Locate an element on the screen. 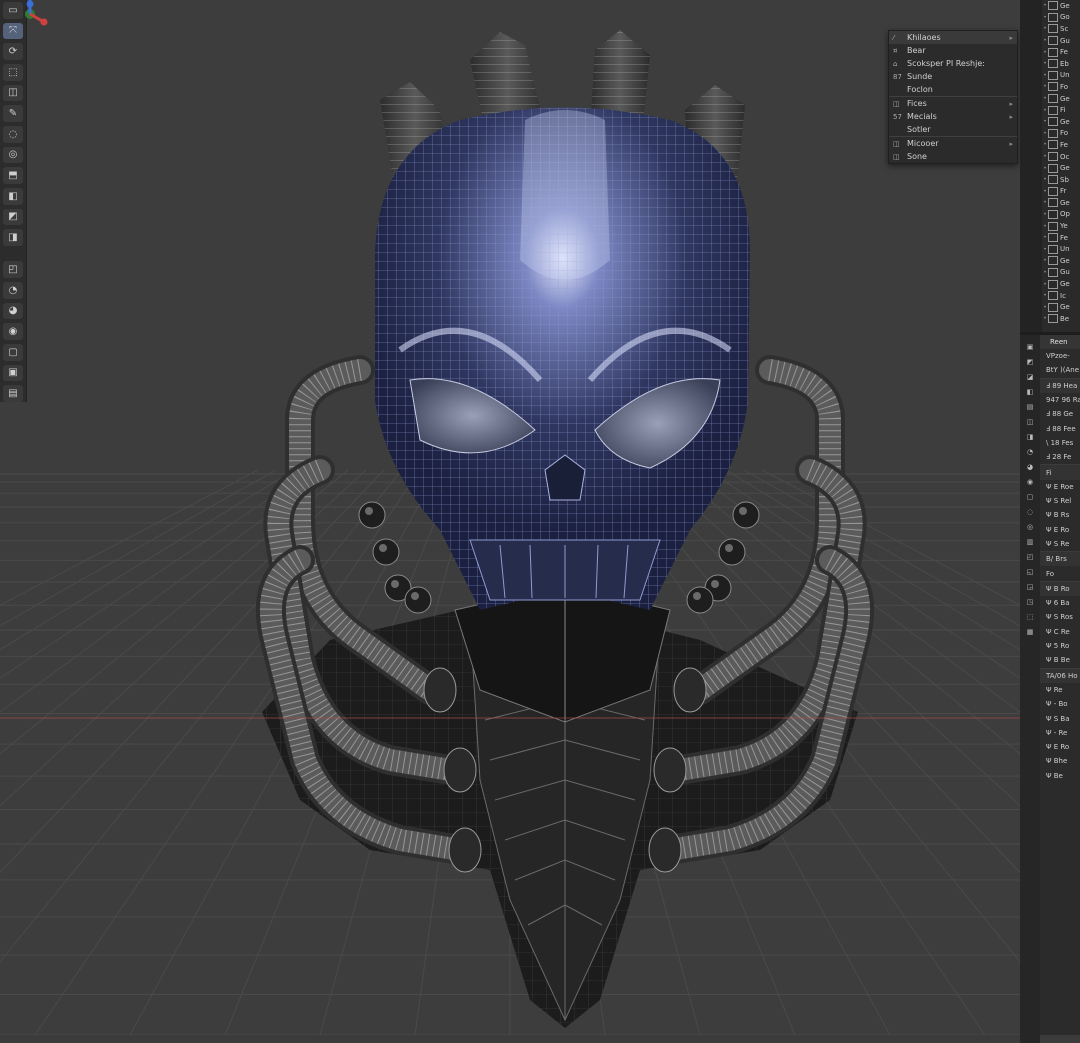  outliner-item: • Op is located at coordinates (1061, 215).